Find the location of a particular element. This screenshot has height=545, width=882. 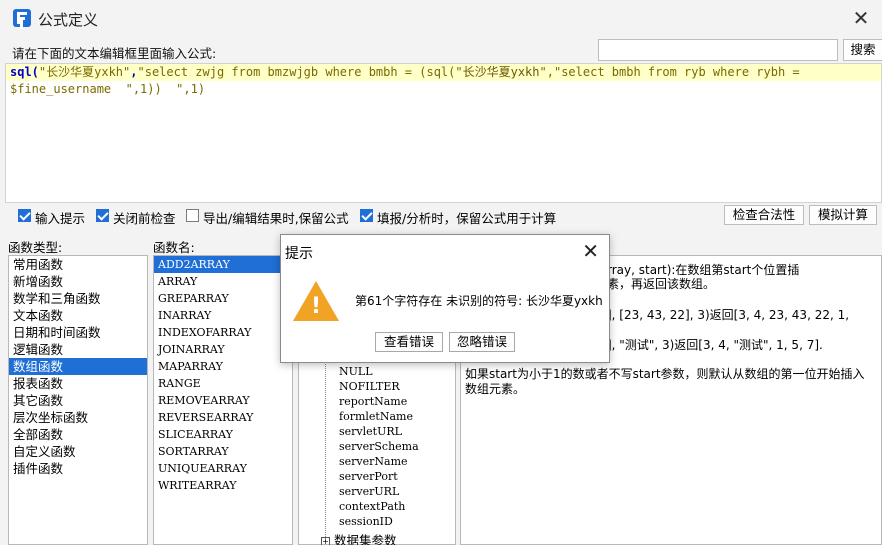

app-logo-icon is located at coordinates (22, 18).